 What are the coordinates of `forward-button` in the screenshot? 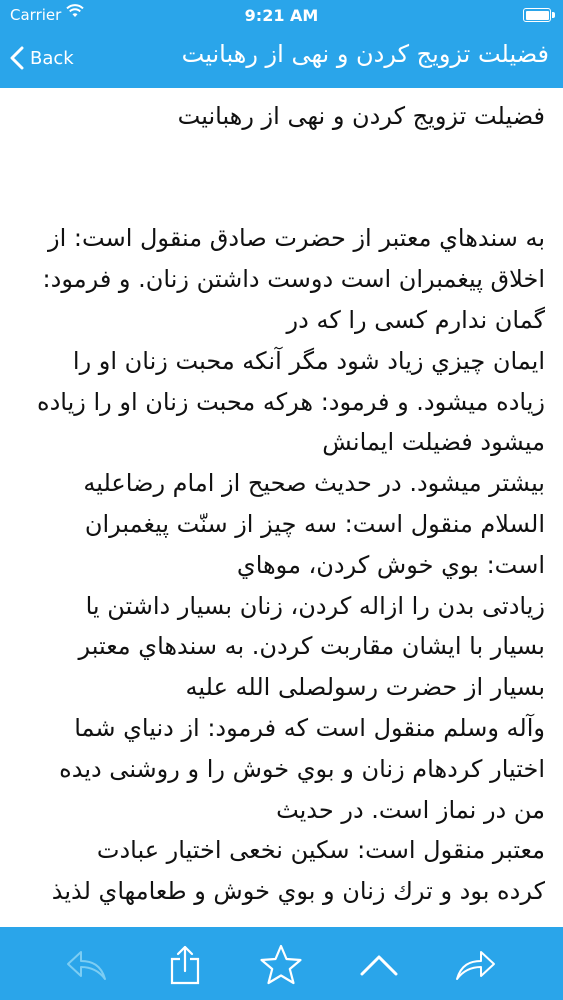 It's located at (475, 965).